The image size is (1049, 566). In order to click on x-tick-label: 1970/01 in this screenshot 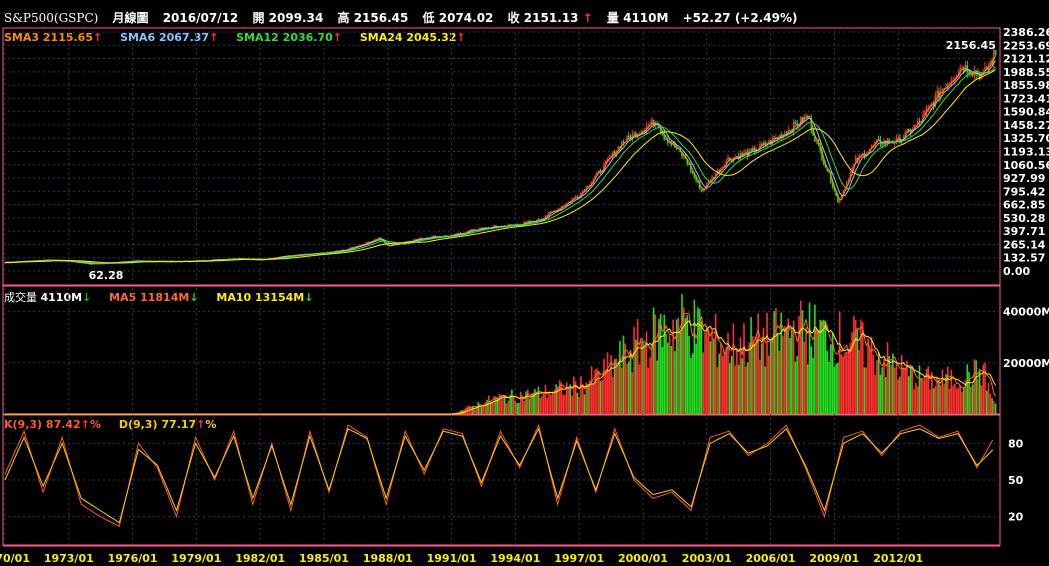, I will do `click(15, 558)`.